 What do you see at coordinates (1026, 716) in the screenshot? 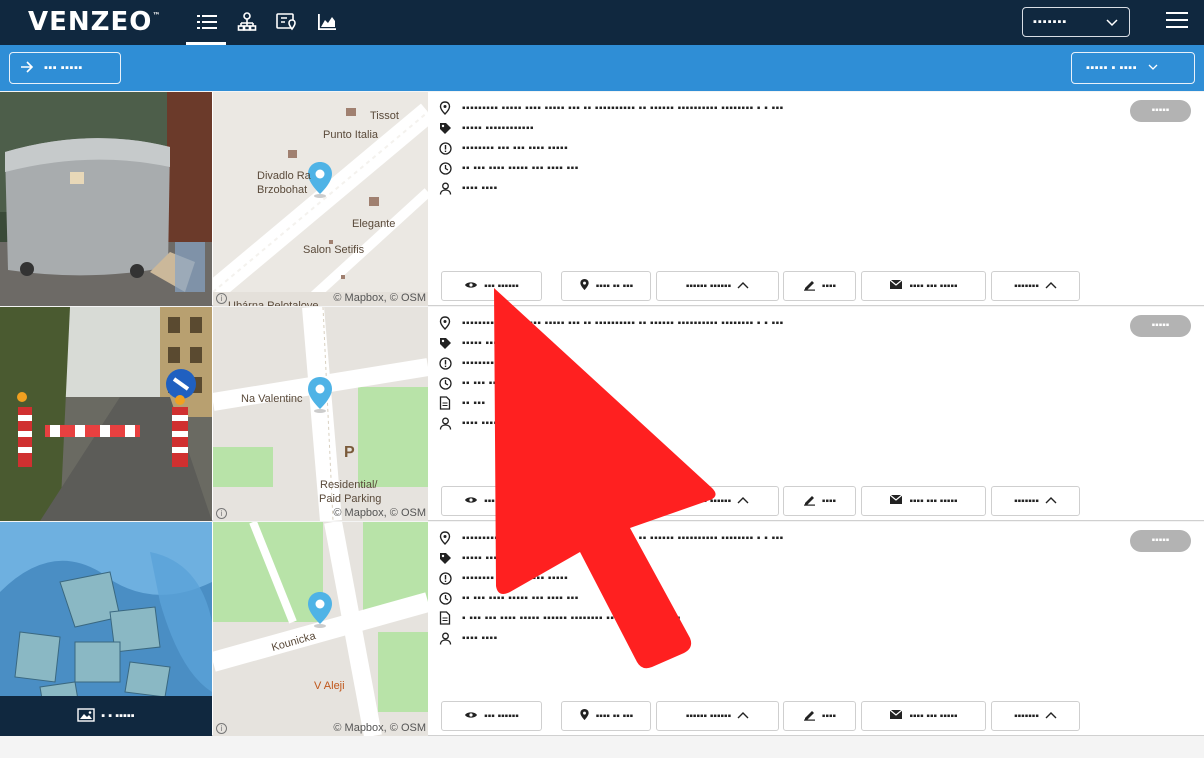
I see `options-dropdown-button-label: ▪▪▪▪▪▪▪` at bounding box center [1026, 716].